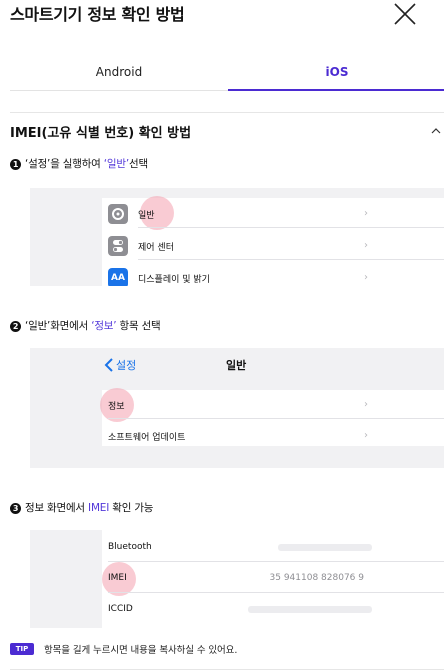 The image size is (444, 670). What do you see at coordinates (141, 650) in the screenshot?
I see `tip-text: 항목을 길게 누르시면 내용을 복사하실 수 있어요.` at bounding box center [141, 650].